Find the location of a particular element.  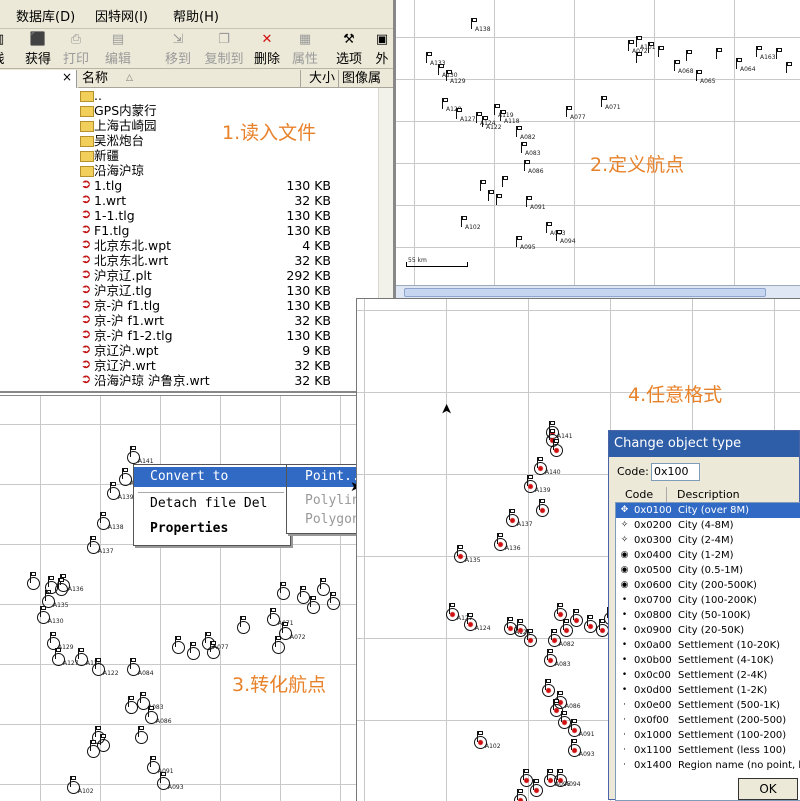

file-row: ➲ 北京东北.wpt 4 KB is located at coordinates (207, 245).